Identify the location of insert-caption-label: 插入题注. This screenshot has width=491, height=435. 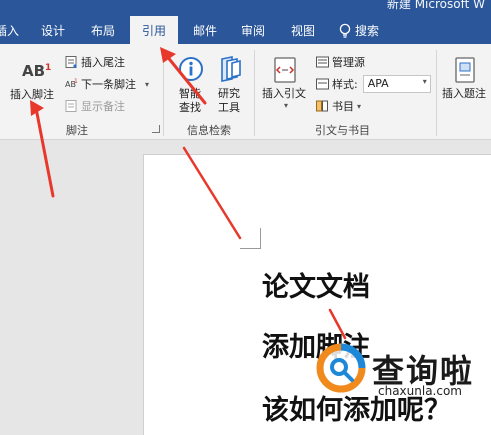
(464, 93).